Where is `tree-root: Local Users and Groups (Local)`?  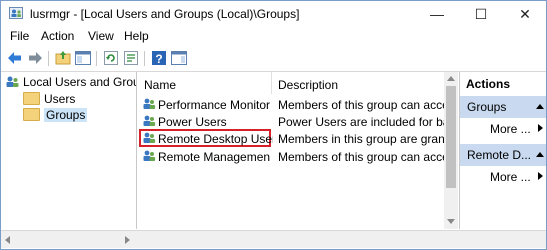
tree-root: Local Users and Groups (Local) is located at coordinates (70, 83).